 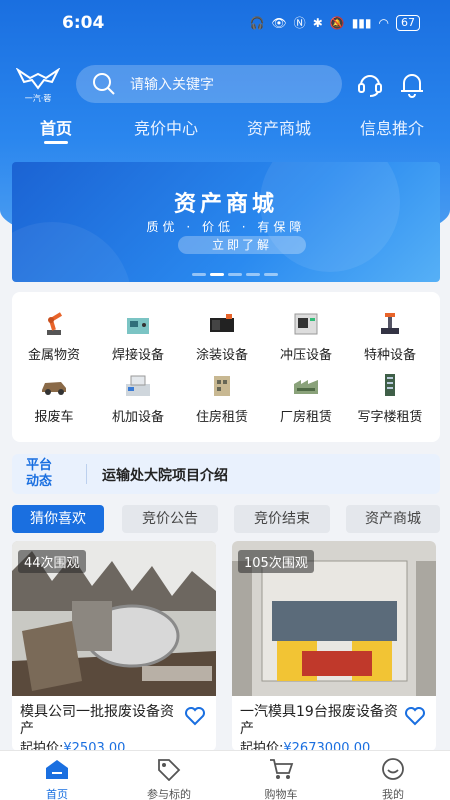 I want to click on category-label: 写字楼租赁, so click(x=390, y=417).